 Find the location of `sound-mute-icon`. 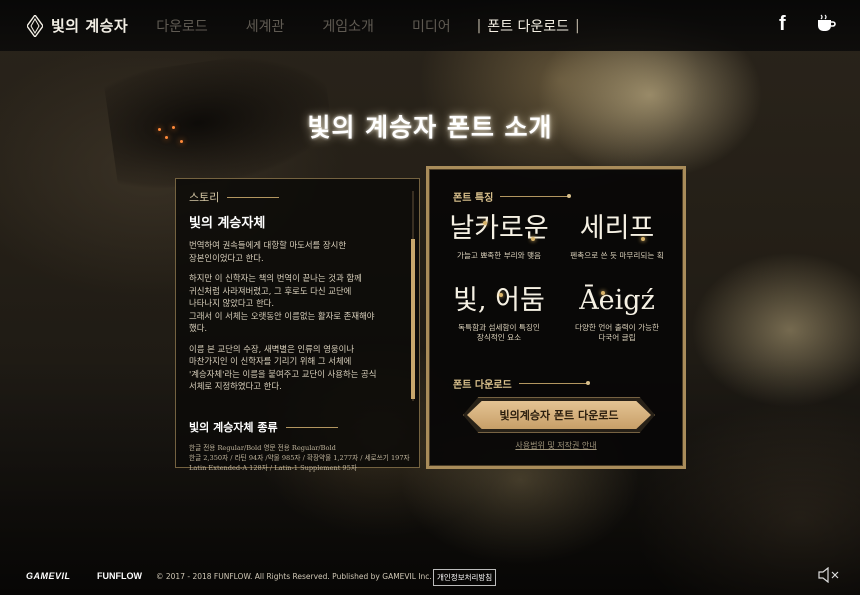

sound-mute-icon is located at coordinates (830, 575).